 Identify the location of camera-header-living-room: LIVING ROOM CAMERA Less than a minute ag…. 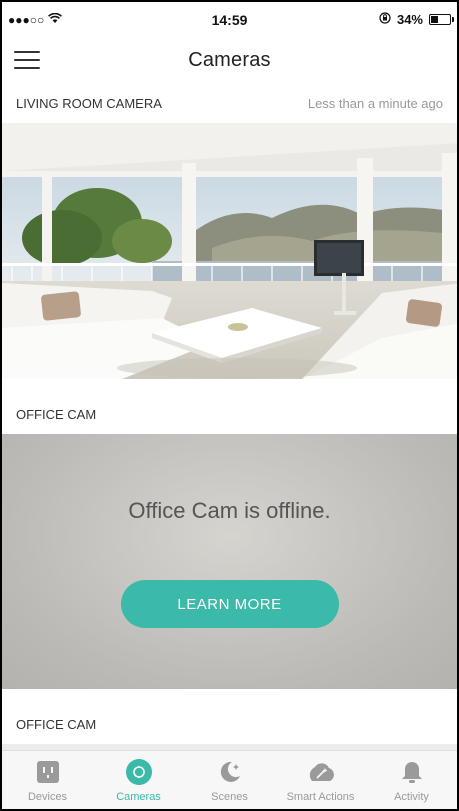
(229, 103).